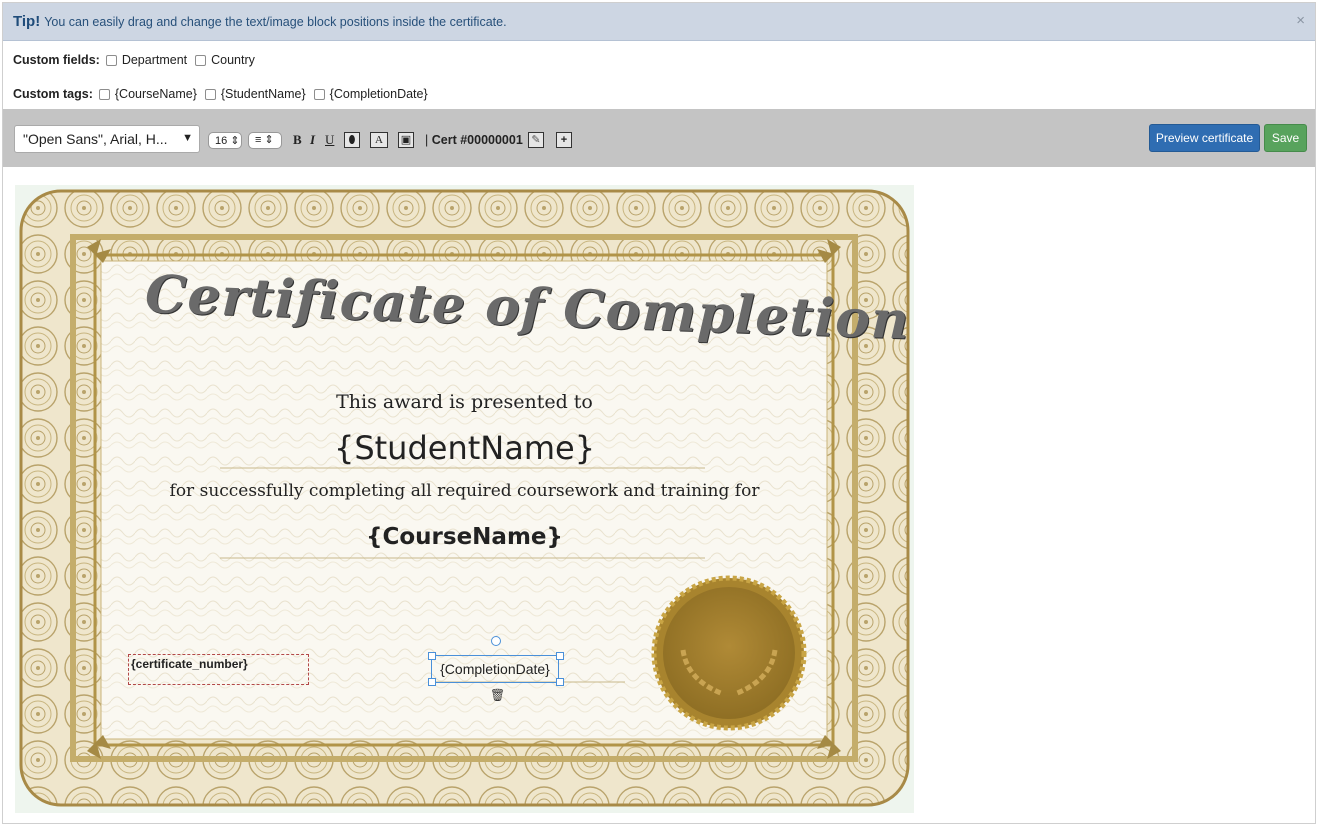 The width and height of the screenshot is (1323, 829). Describe the element at coordinates (312, 140) in the screenshot. I see `italic-button: I` at that location.